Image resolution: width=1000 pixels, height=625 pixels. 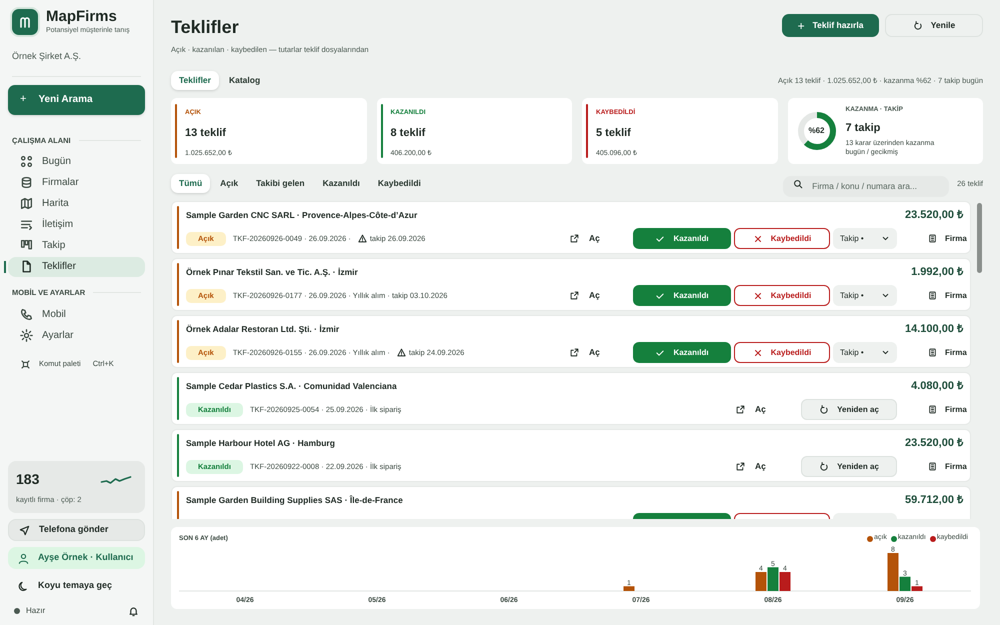 What do you see at coordinates (76, 162) in the screenshot?
I see `nav-item: Bugün` at bounding box center [76, 162].